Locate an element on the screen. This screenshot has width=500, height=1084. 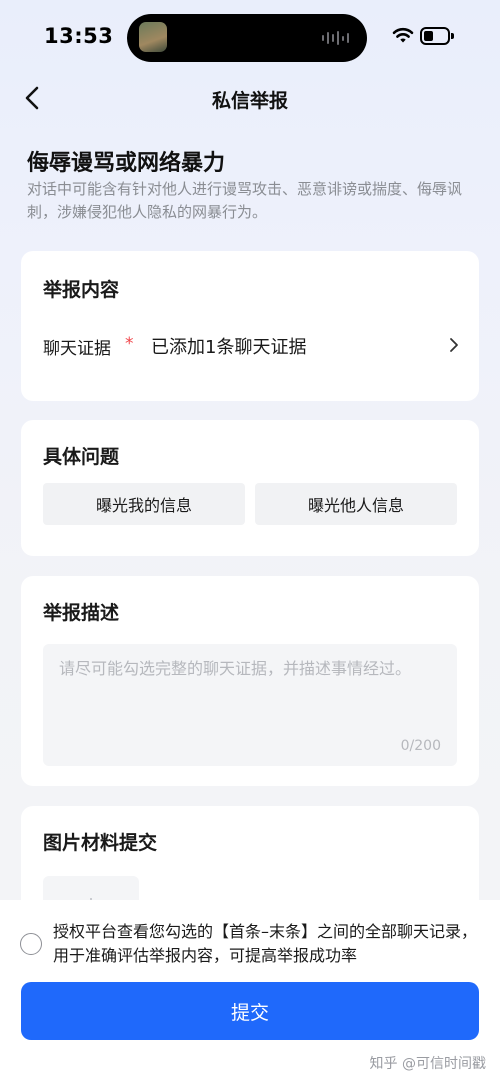
submit-button: 提交 is located at coordinates (250, 1011).